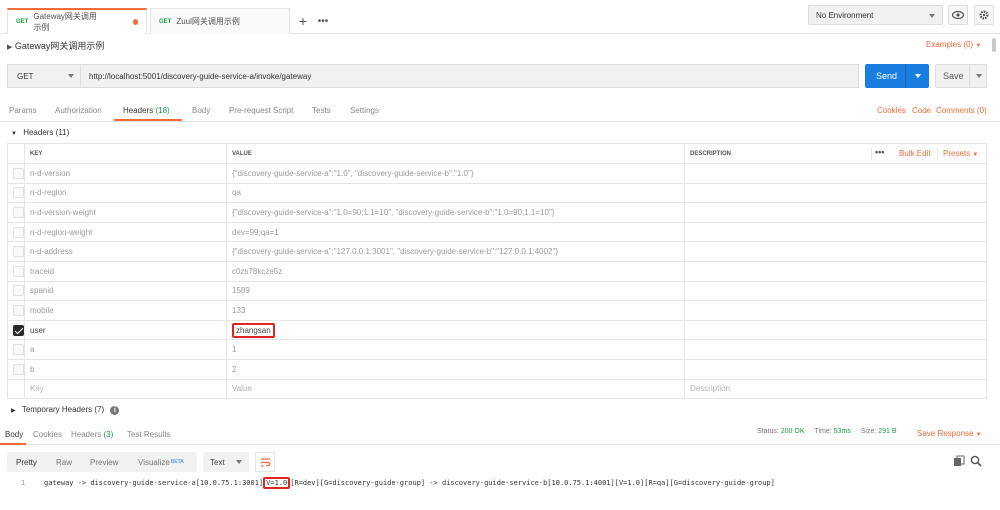 The image size is (1000, 510). Describe the element at coordinates (455, 330) in the screenshot. I see `value-cell: zhangsan` at that location.